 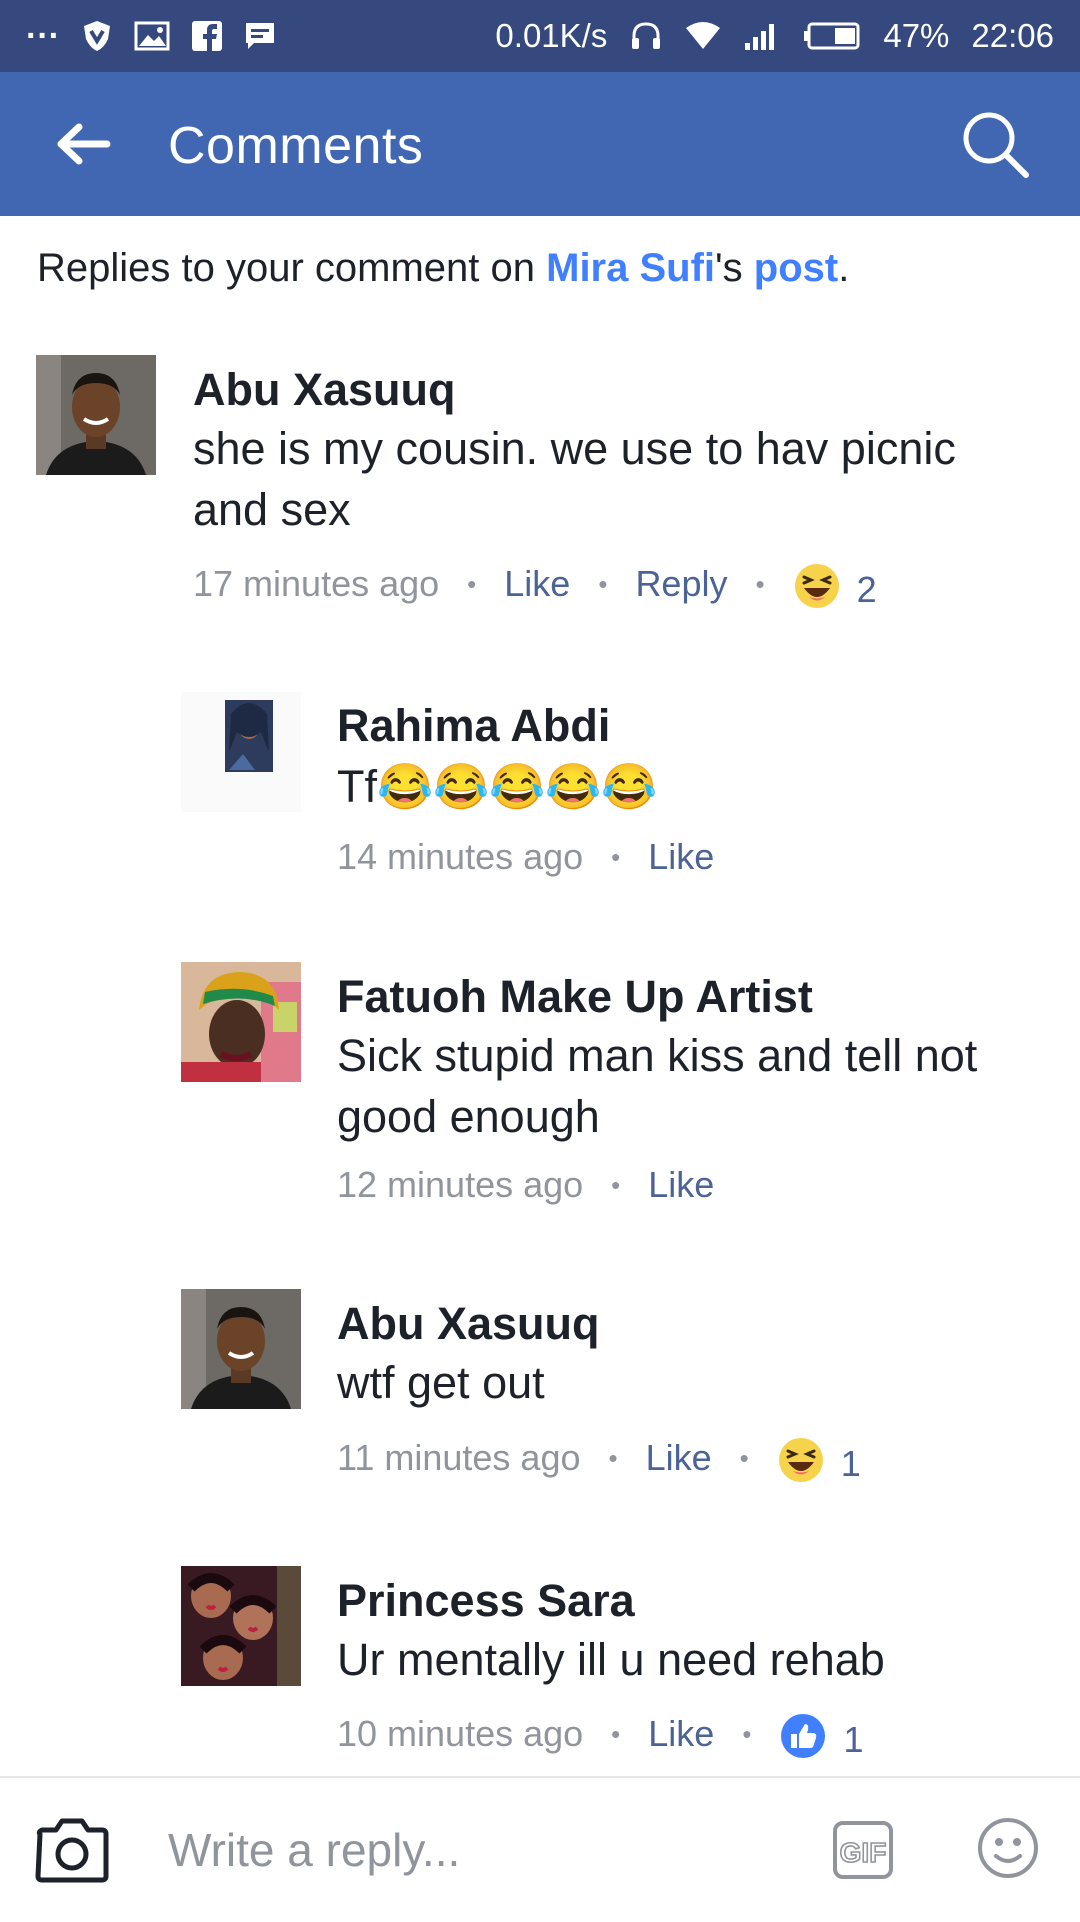 What do you see at coordinates (803, 1736) in the screenshot?
I see `like-reaction-icon` at bounding box center [803, 1736].